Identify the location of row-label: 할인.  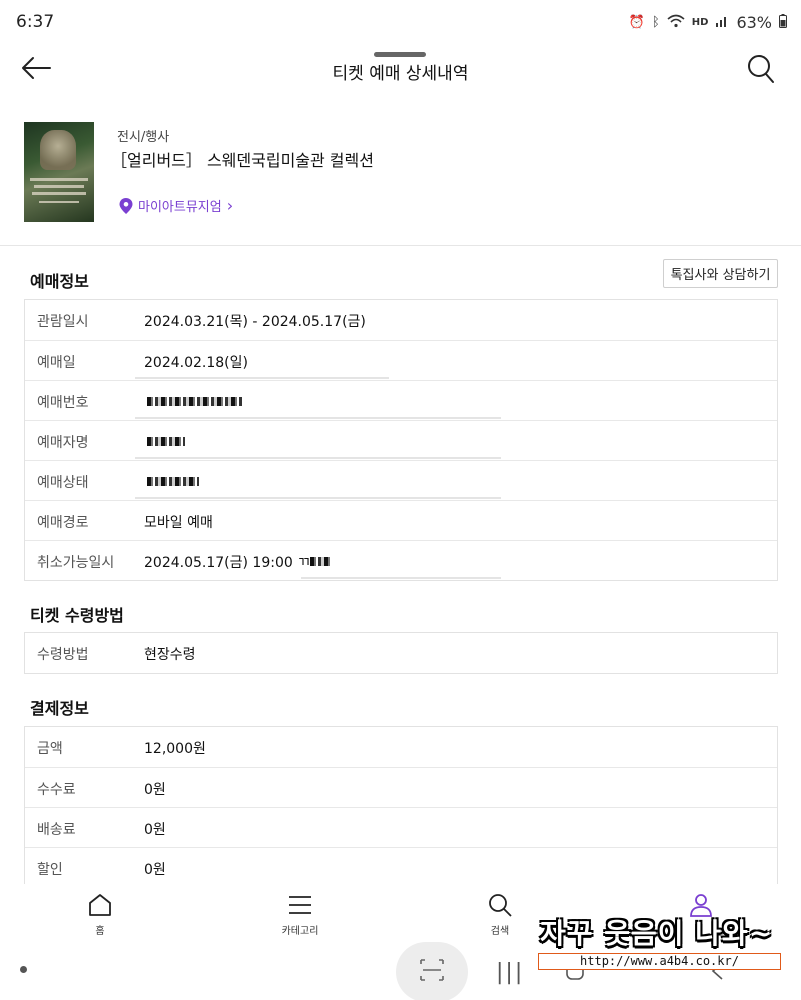
(50, 870).